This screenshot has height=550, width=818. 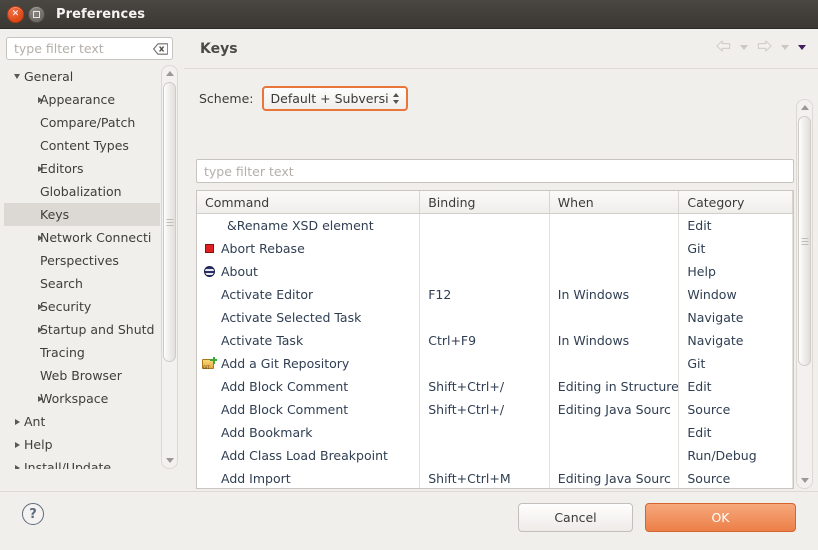 What do you see at coordinates (615, 202) in the screenshot?
I see `column-header-when: When` at bounding box center [615, 202].